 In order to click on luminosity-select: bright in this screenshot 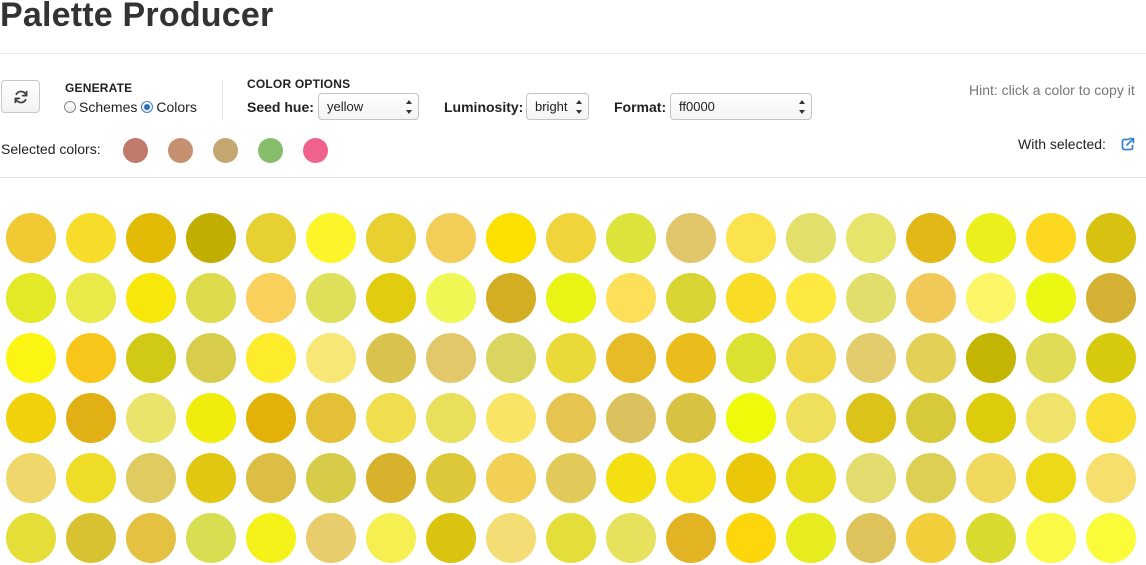, I will do `click(557, 106)`.